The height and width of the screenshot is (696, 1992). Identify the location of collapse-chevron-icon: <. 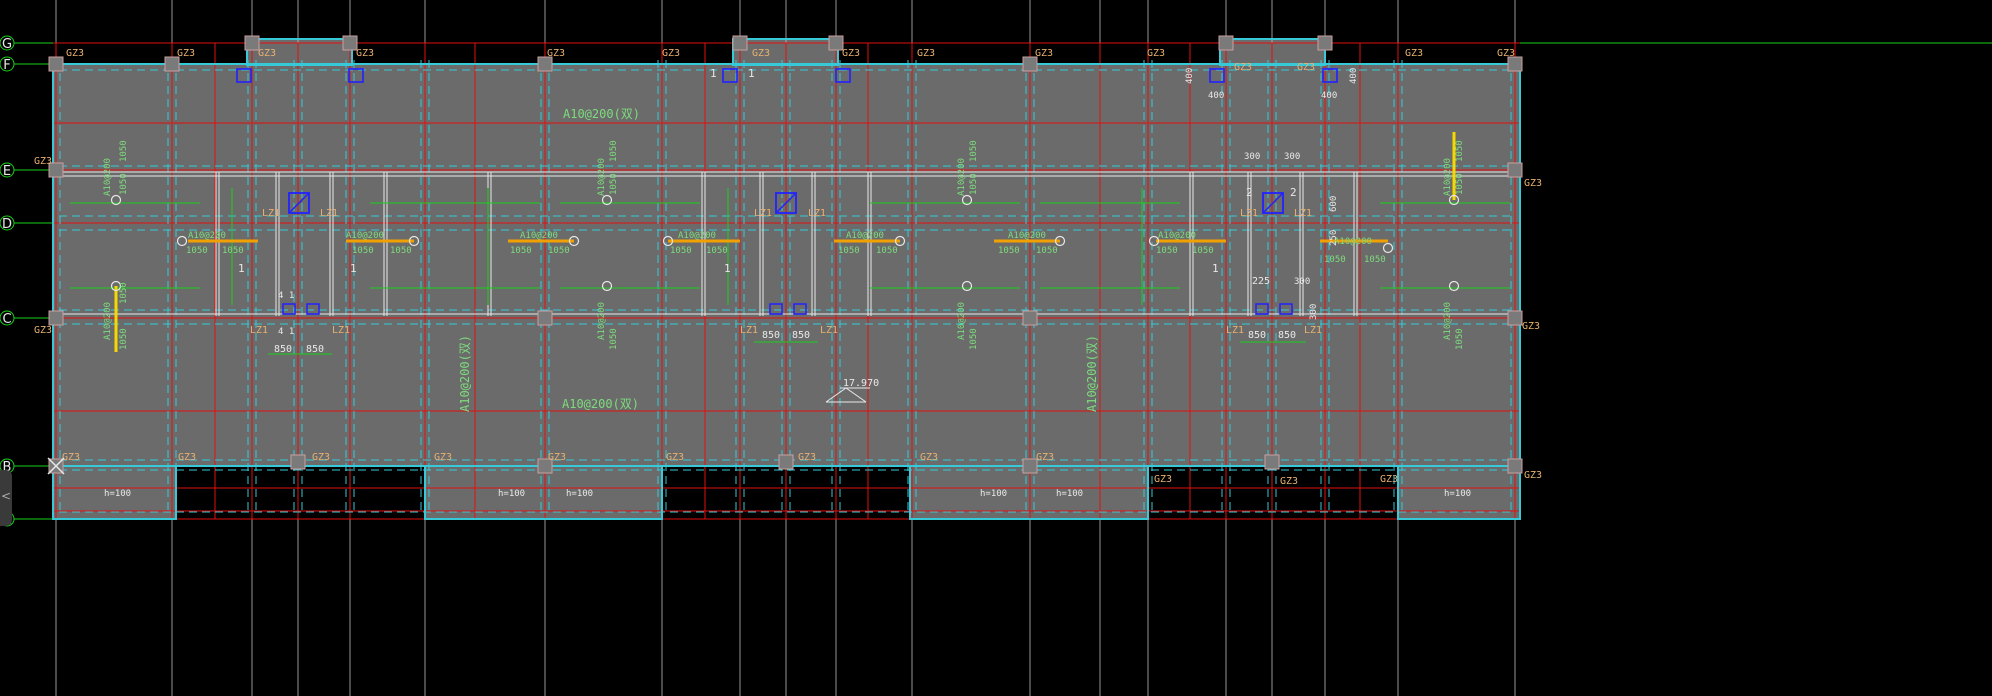
(6, 496).